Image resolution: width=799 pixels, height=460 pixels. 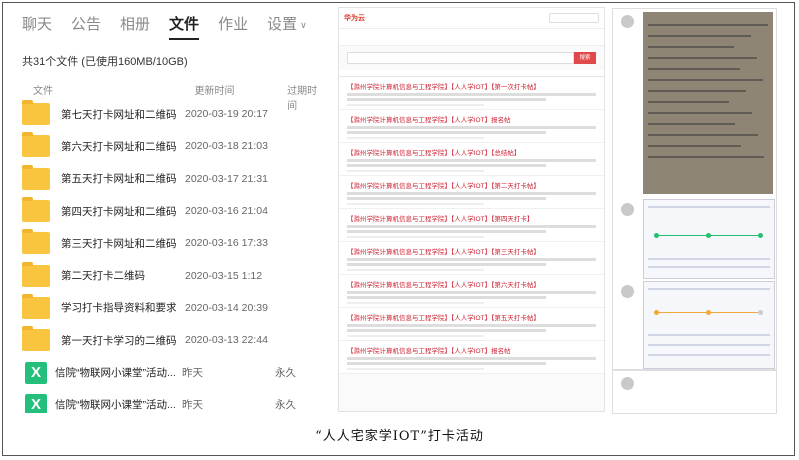 I want to click on file-row: 第七天打卡网址和二维码 2020-03-19 20:17, so click(x=174, y=114).